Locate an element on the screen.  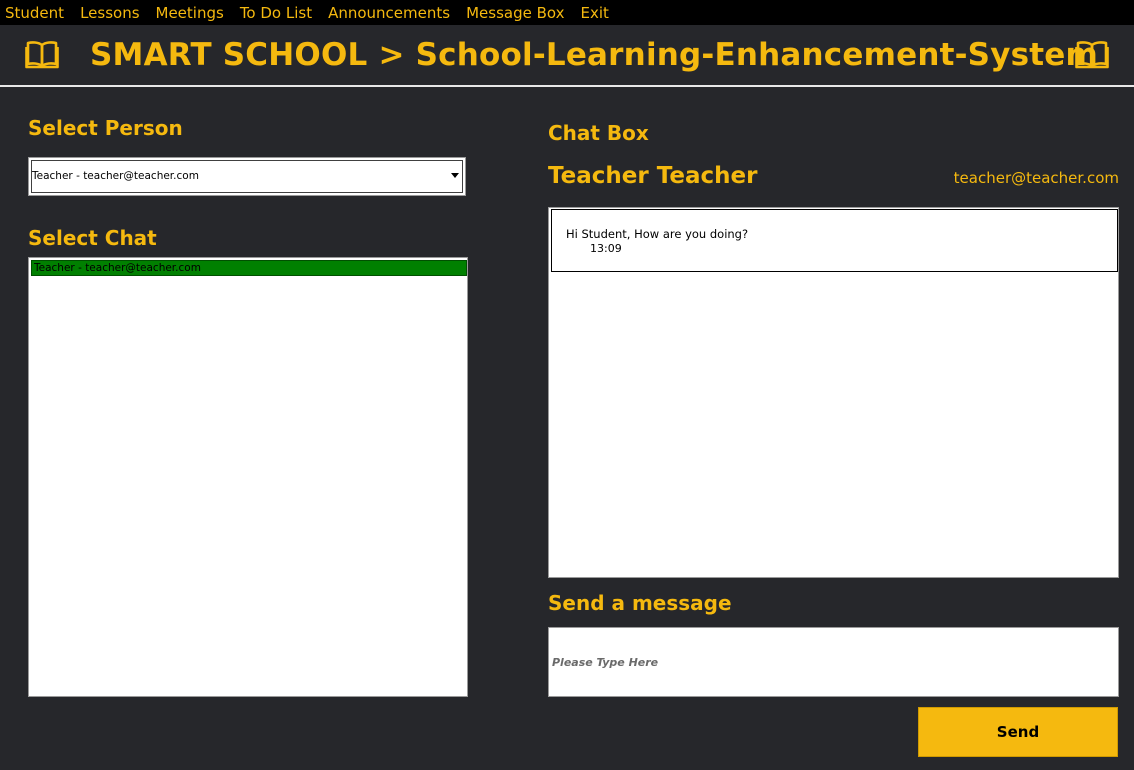
message-time: 13:09 is located at coordinates (606, 248).